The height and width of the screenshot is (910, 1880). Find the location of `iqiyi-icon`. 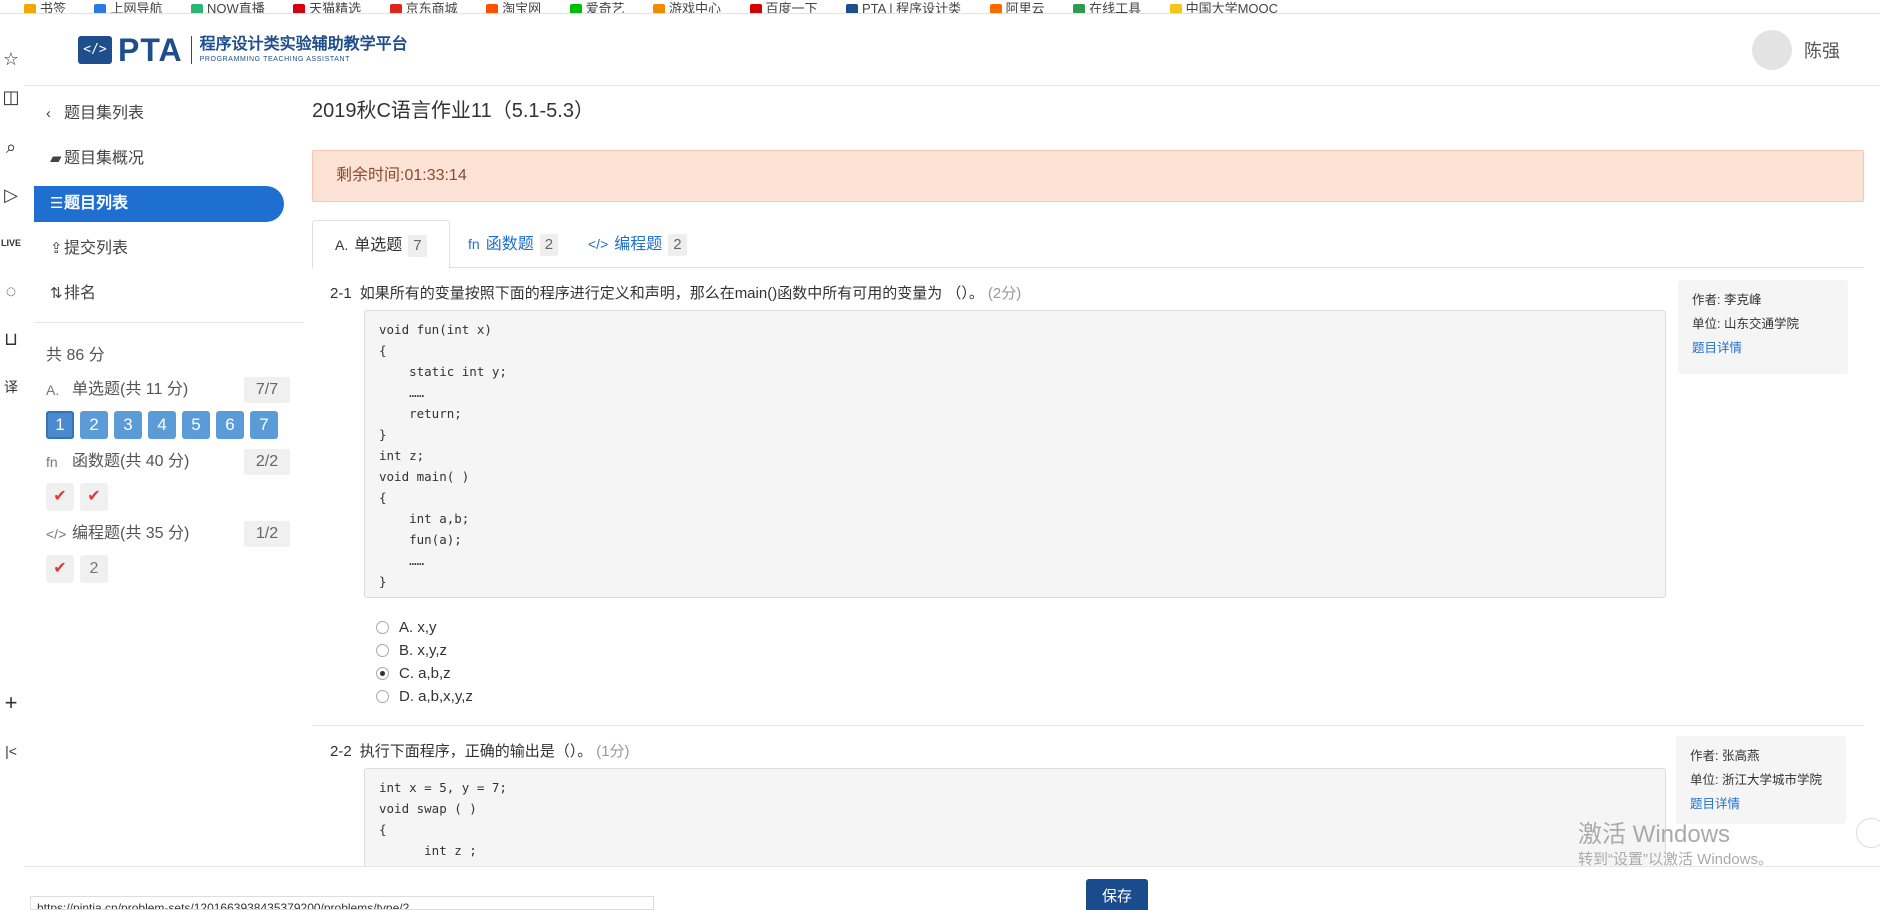

iqiyi-icon is located at coordinates (575, 8).